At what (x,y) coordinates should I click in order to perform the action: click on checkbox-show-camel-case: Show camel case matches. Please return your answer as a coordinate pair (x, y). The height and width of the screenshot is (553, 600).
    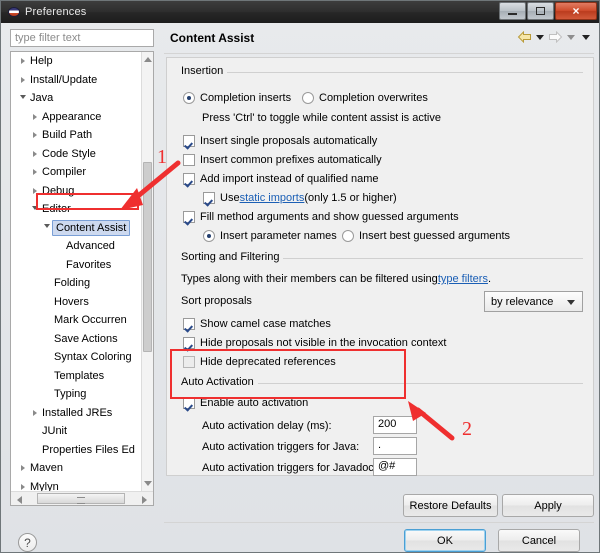
    Looking at the image, I should click on (257, 324).